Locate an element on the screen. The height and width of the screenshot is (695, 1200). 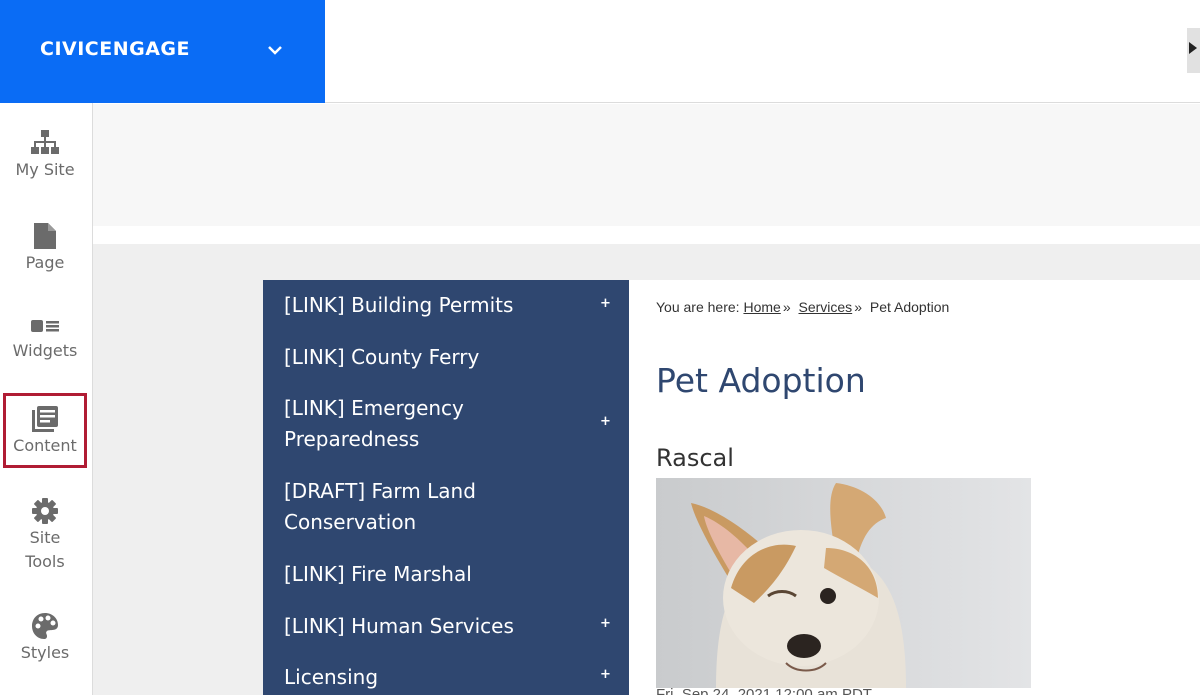
gear-icon is located at coordinates (45, 511).